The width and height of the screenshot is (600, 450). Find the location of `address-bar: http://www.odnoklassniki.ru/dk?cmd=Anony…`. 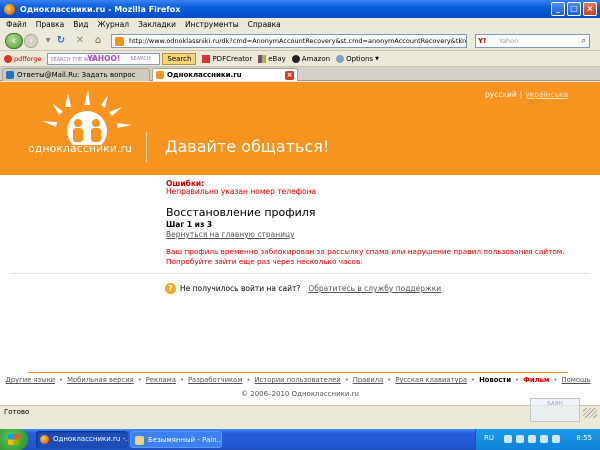

address-bar: http://www.odnoklassniki.ru/dk?cmd=Anony… is located at coordinates (289, 41).